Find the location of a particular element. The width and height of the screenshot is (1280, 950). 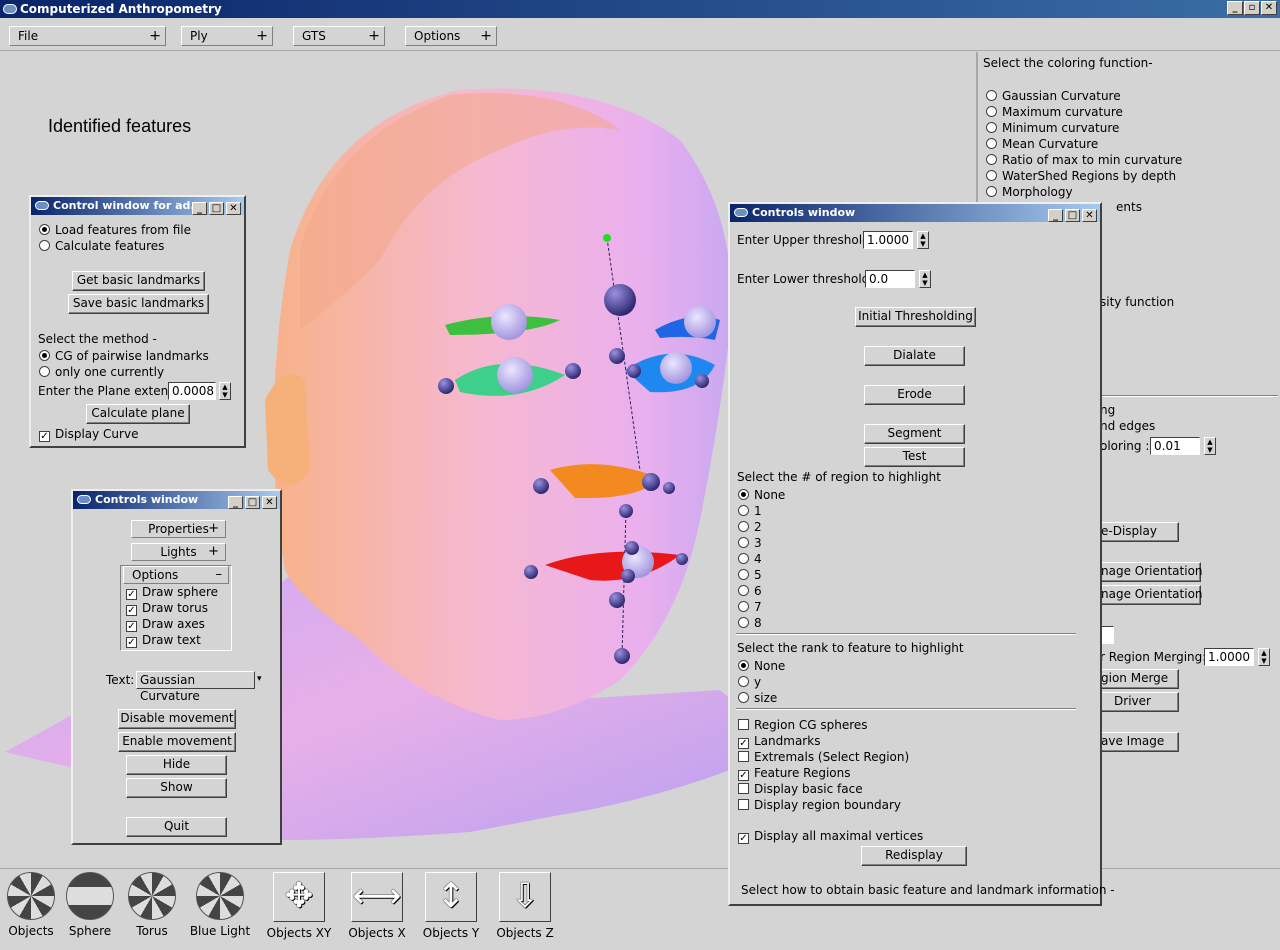

lower-threshold-input: 0.0 is located at coordinates (890, 279).